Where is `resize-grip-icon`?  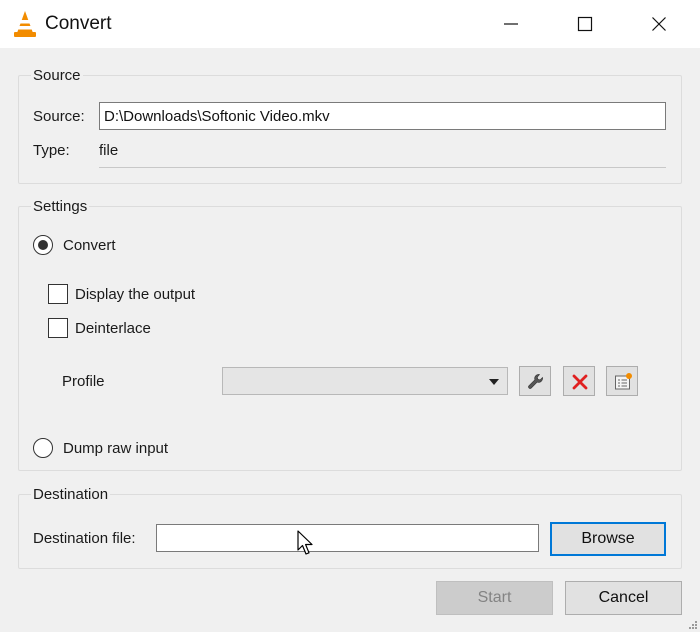 resize-grip-icon is located at coordinates (693, 625).